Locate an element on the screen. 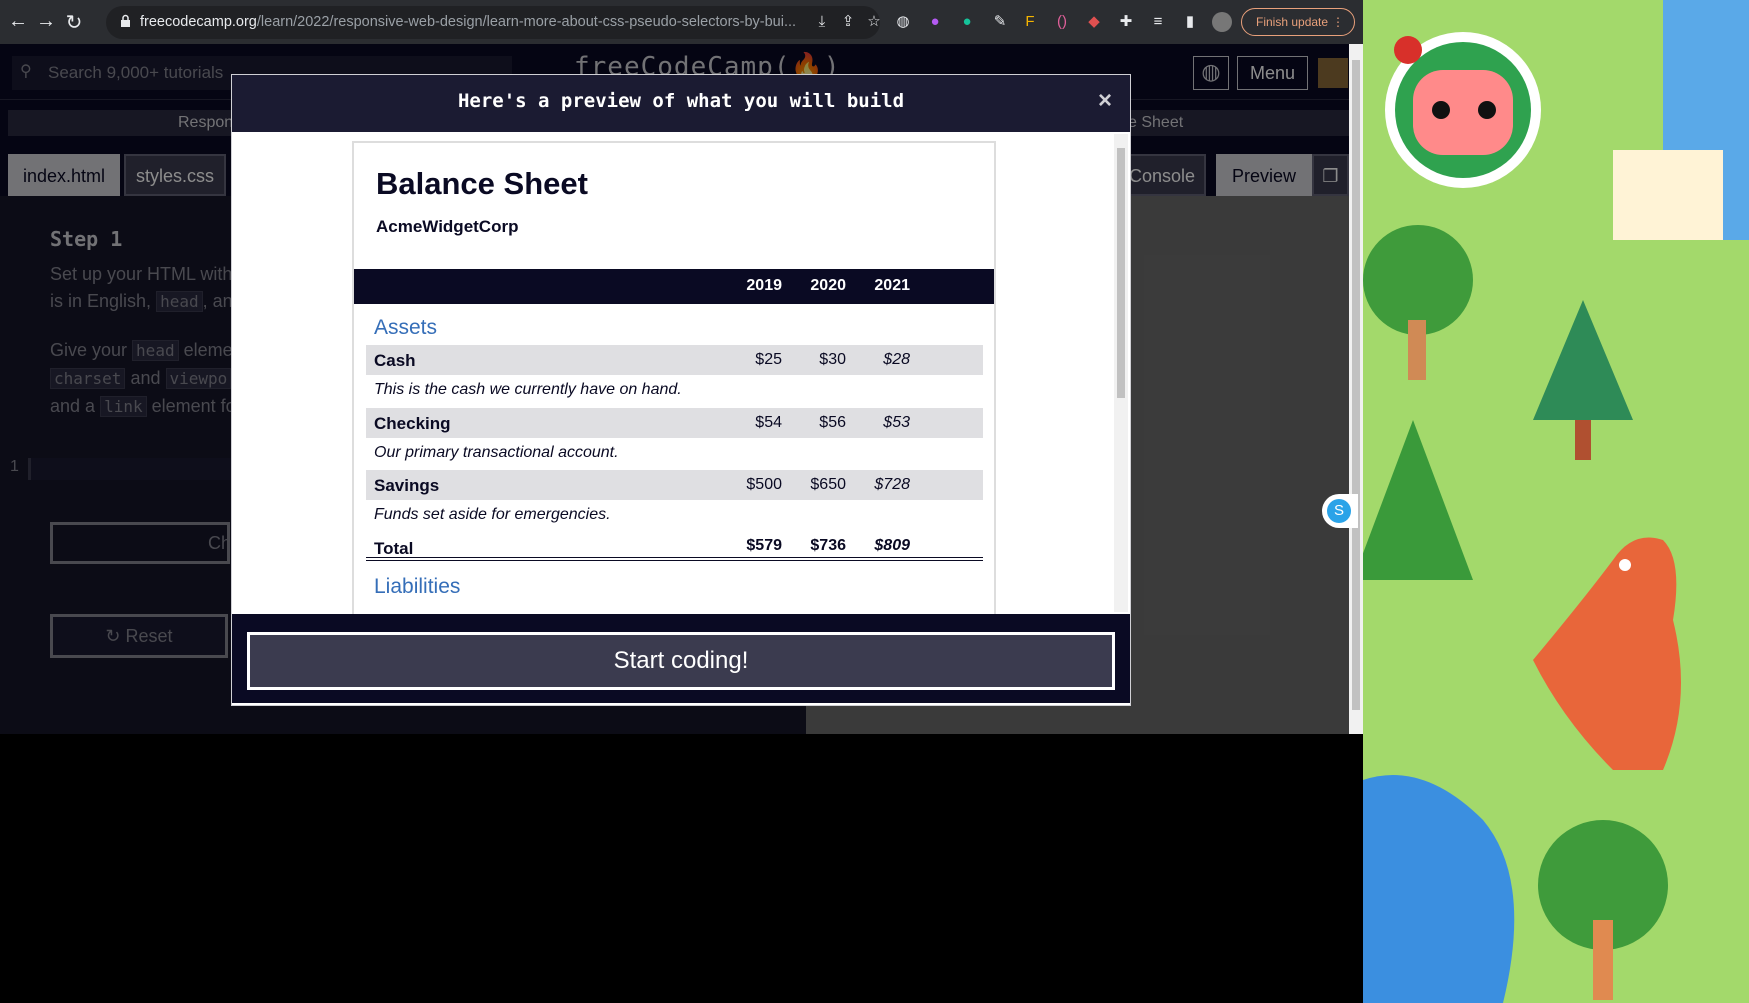 The height and width of the screenshot is (1003, 1749). modal-footer: Start coding! is located at coordinates (681, 658).